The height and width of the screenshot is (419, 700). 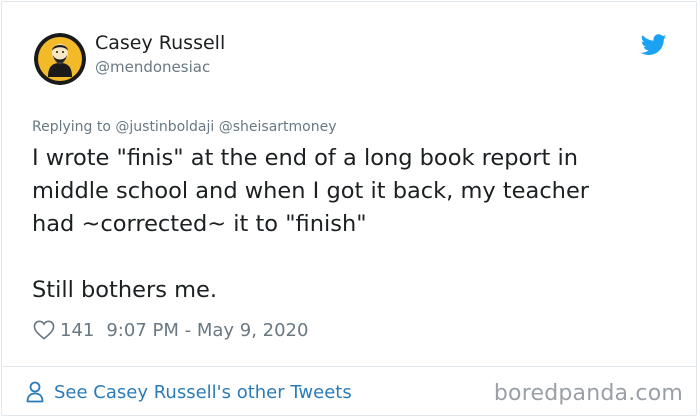 What do you see at coordinates (44, 330) in the screenshot?
I see `heart-icon` at bounding box center [44, 330].